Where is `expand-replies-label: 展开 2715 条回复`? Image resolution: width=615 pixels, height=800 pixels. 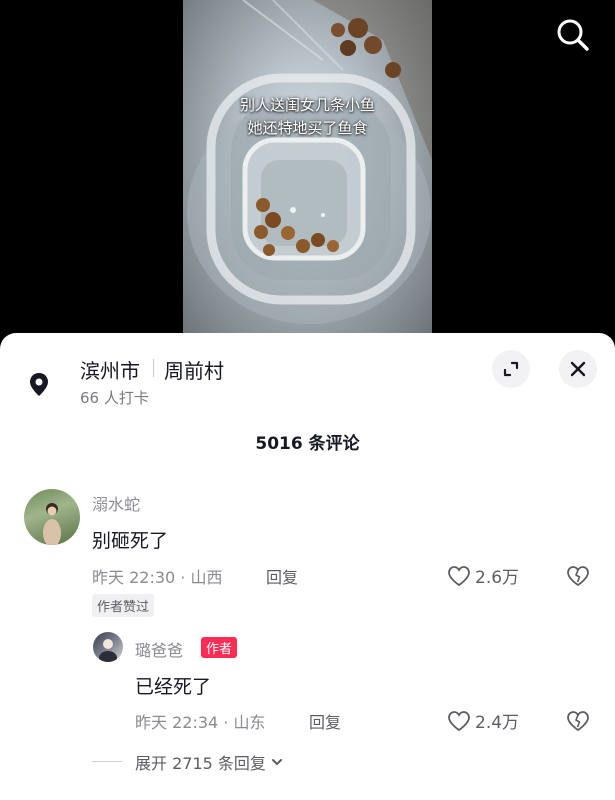 expand-replies-label: 展开 2715 条回复 is located at coordinates (200, 763).